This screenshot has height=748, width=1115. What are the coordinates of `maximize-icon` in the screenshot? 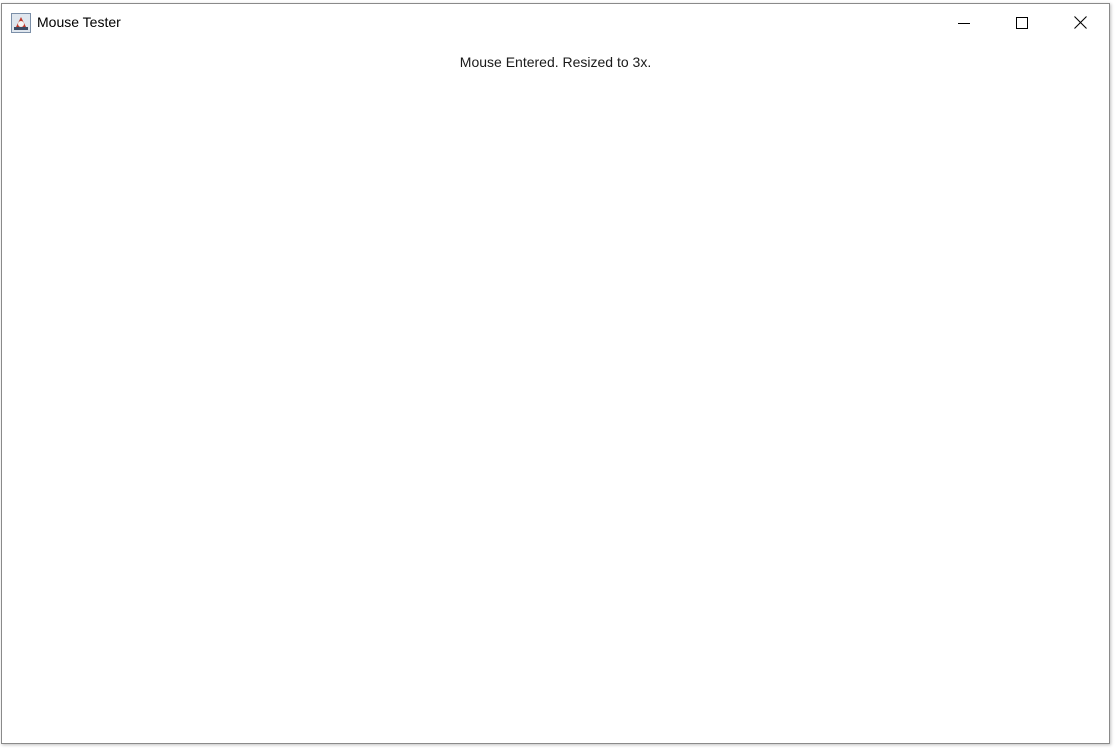 It's located at (1022, 22).